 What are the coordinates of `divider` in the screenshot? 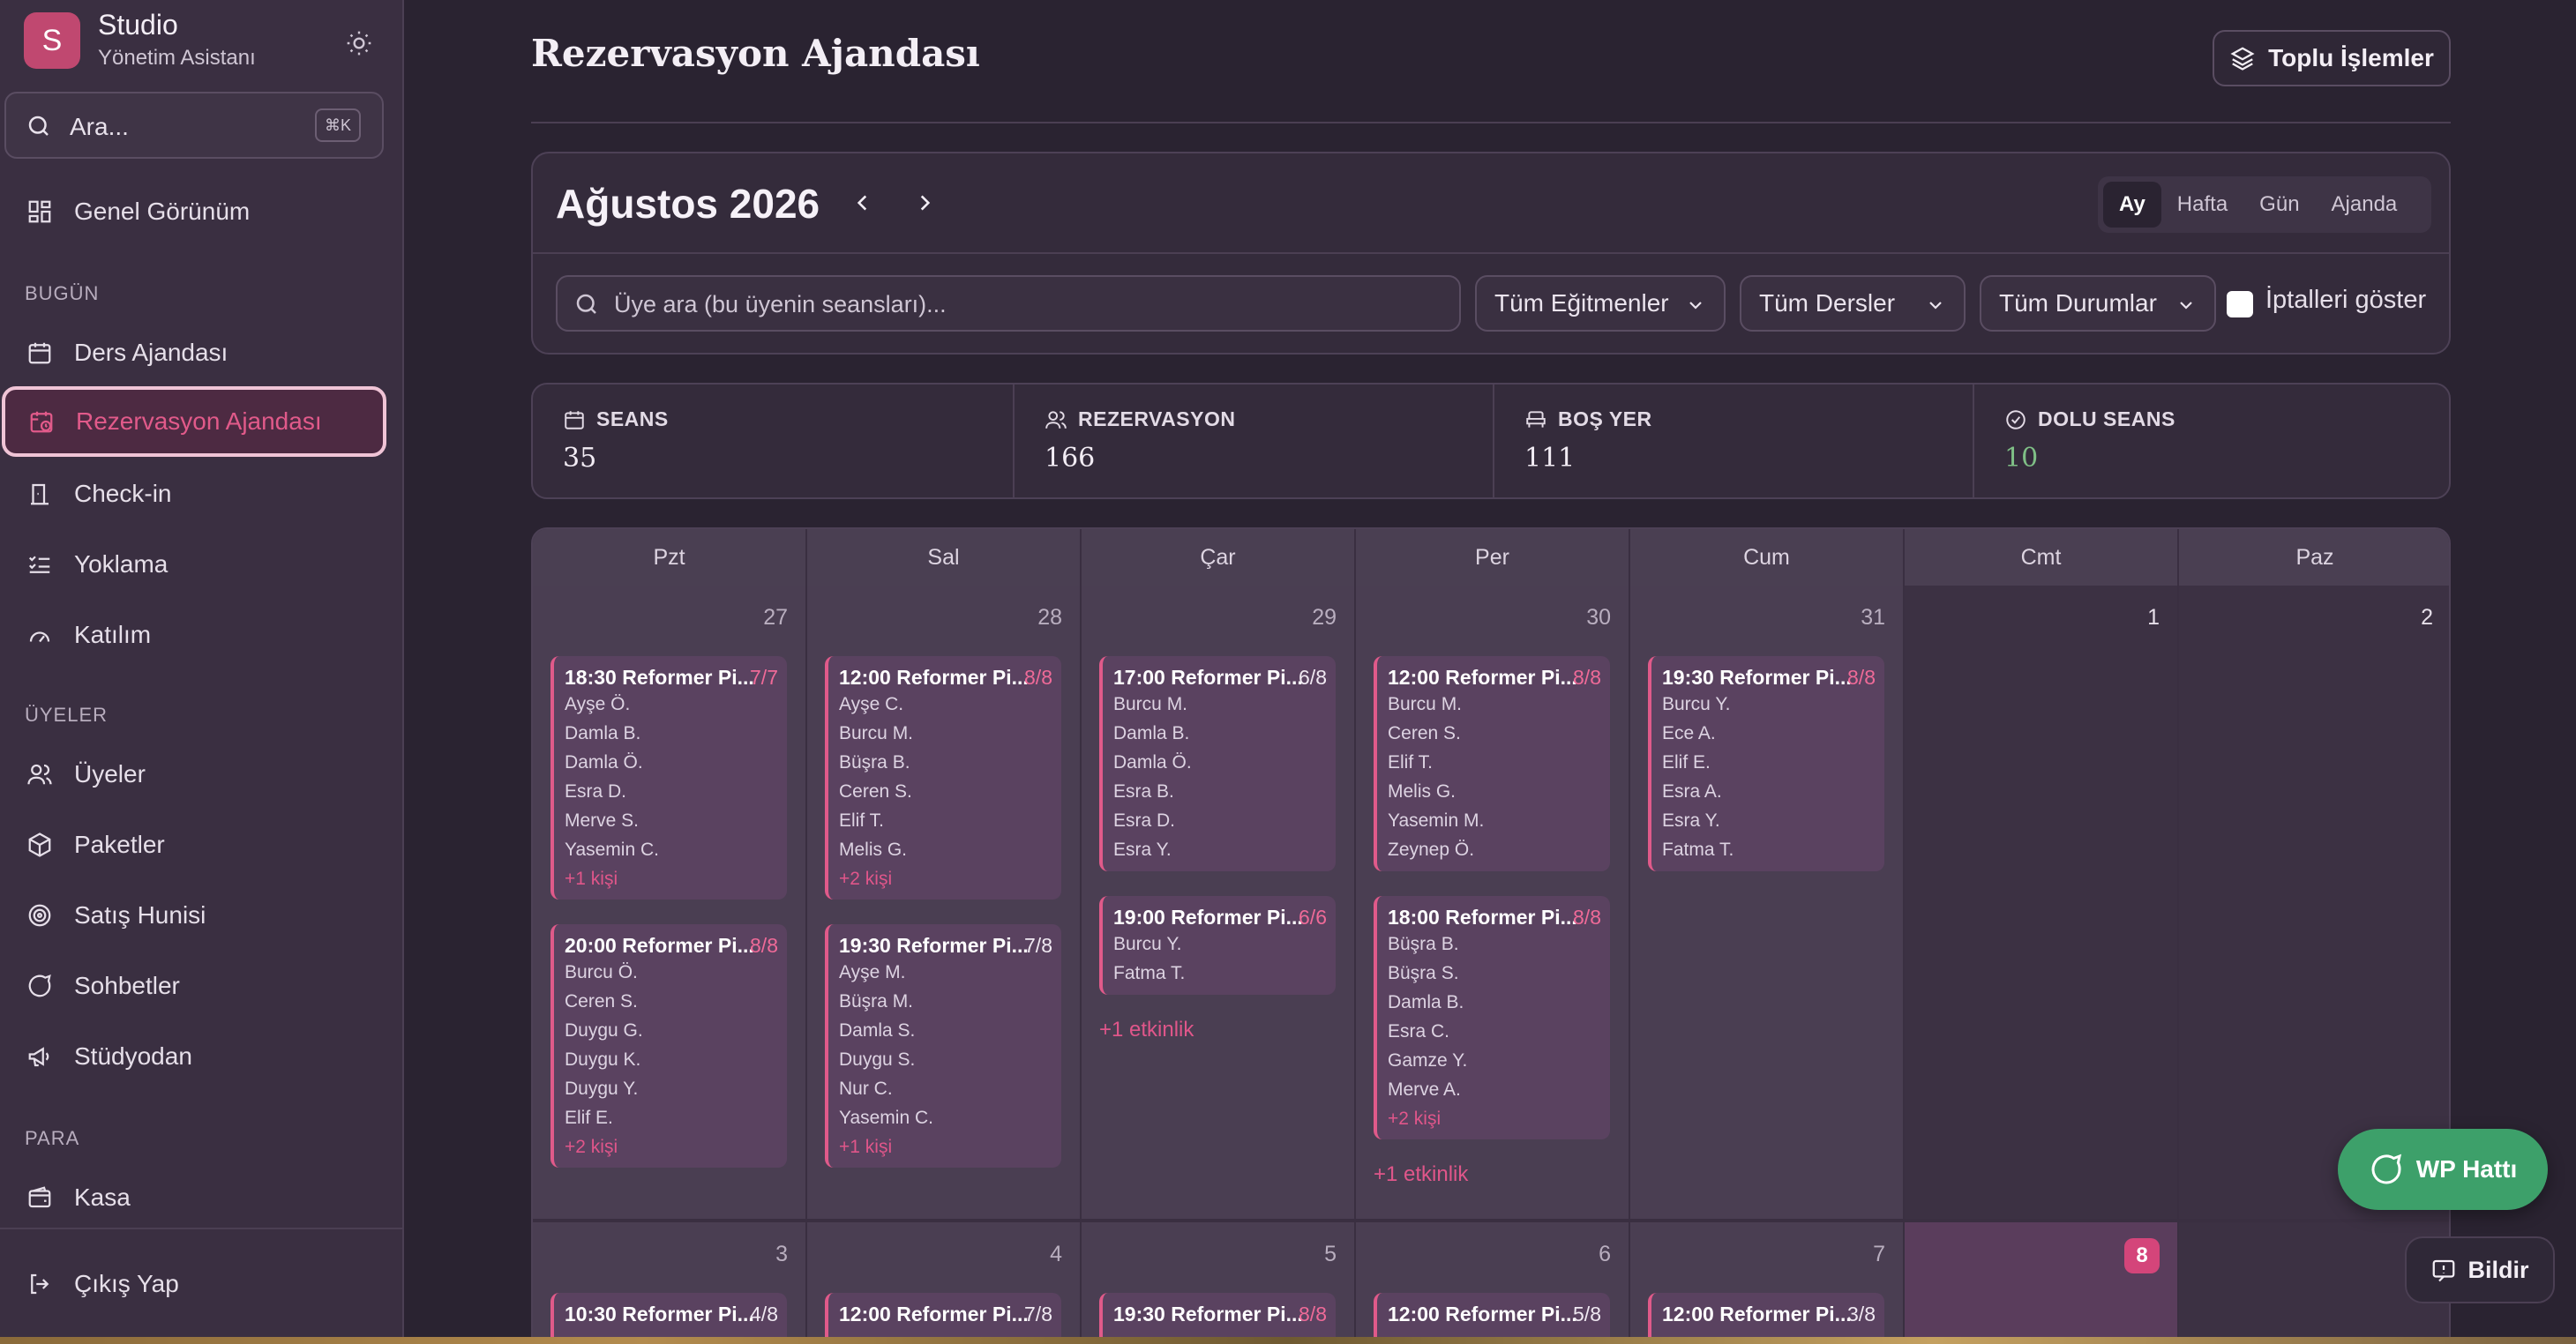 It's located at (1491, 253).